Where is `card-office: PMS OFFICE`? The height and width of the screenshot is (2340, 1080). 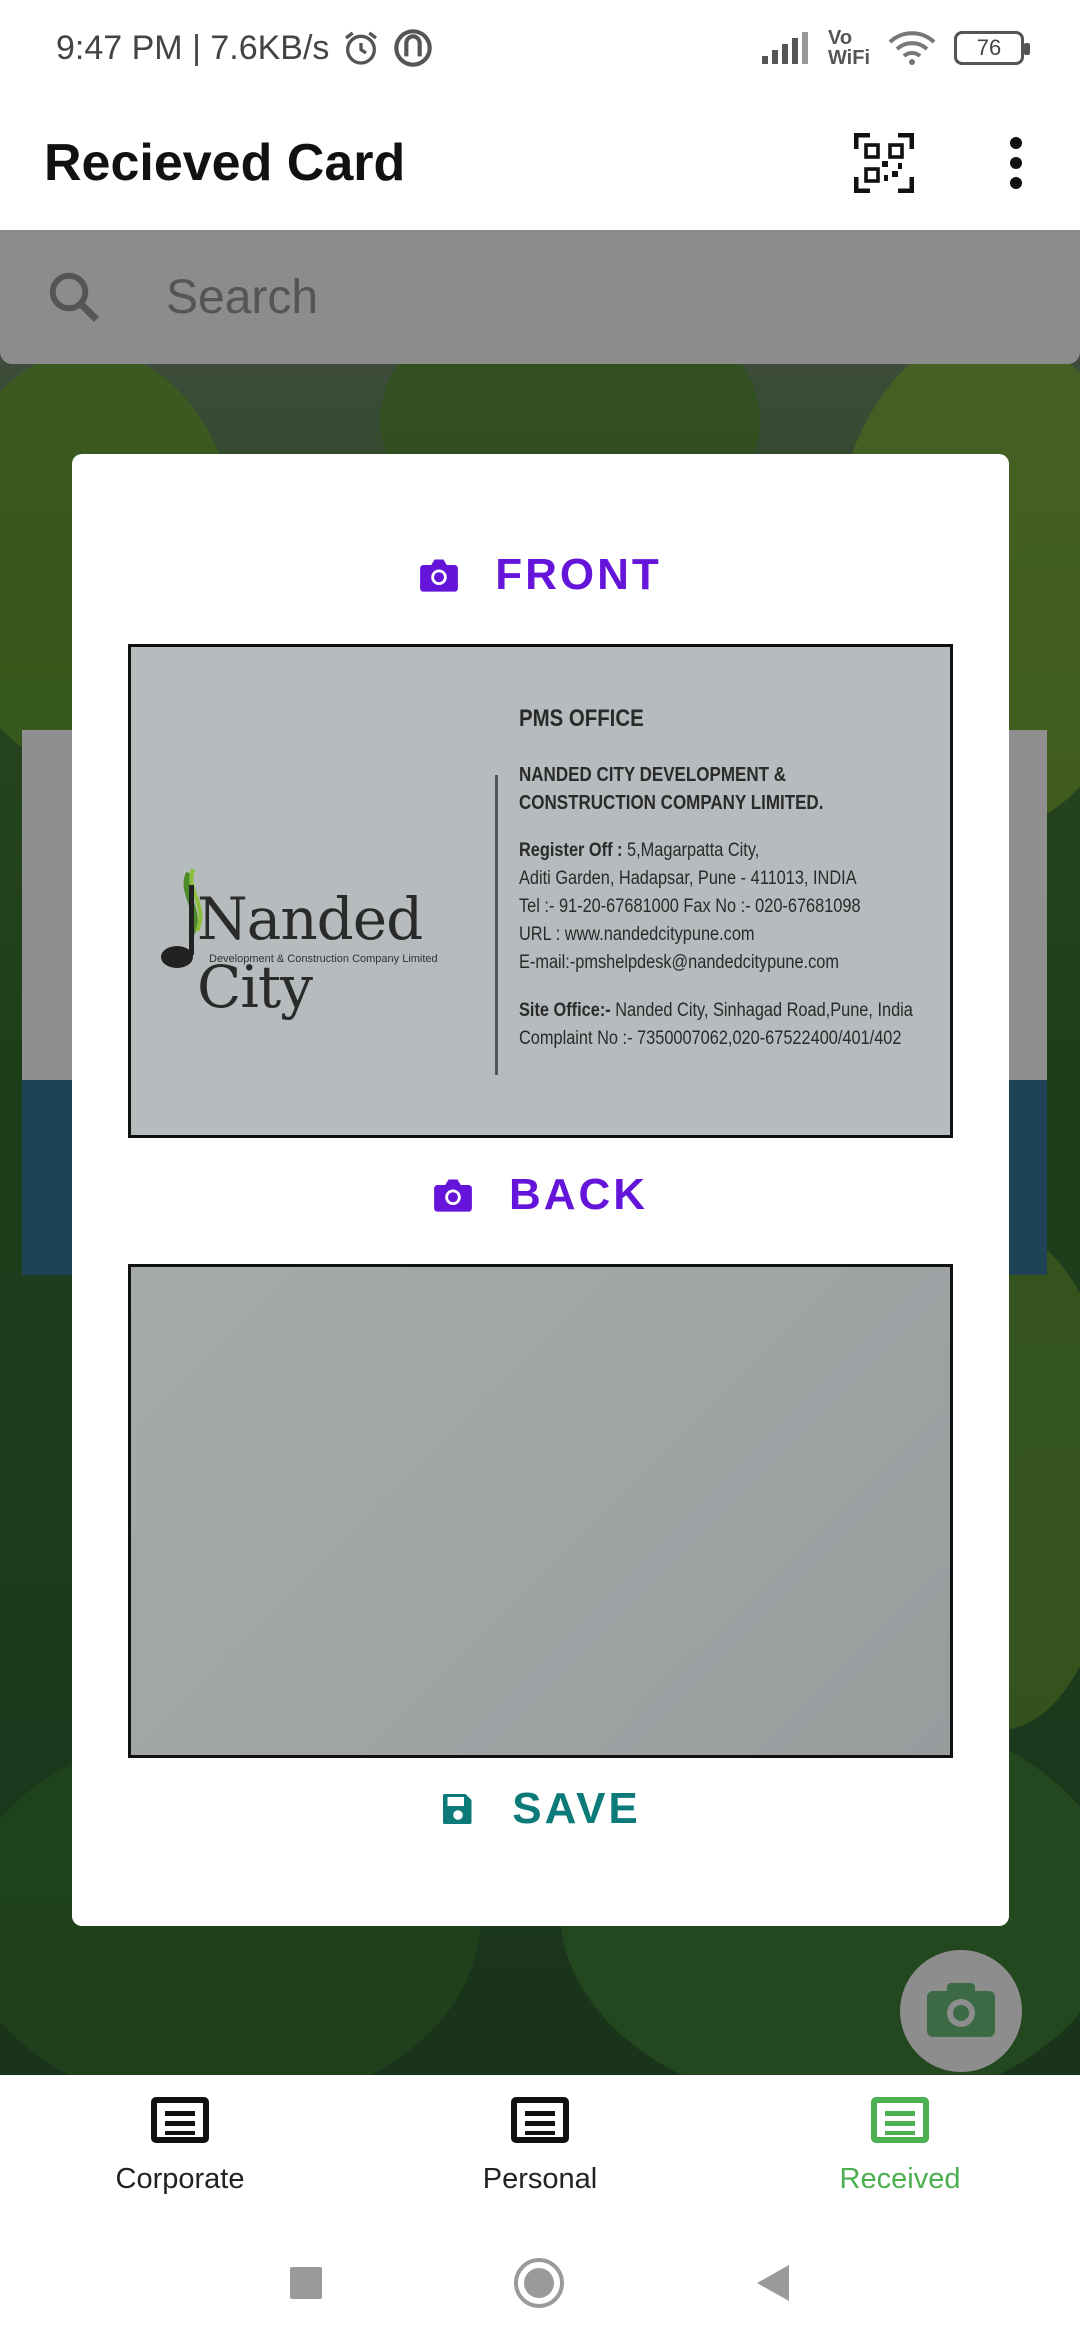
card-office: PMS OFFICE is located at coordinates (581, 718).